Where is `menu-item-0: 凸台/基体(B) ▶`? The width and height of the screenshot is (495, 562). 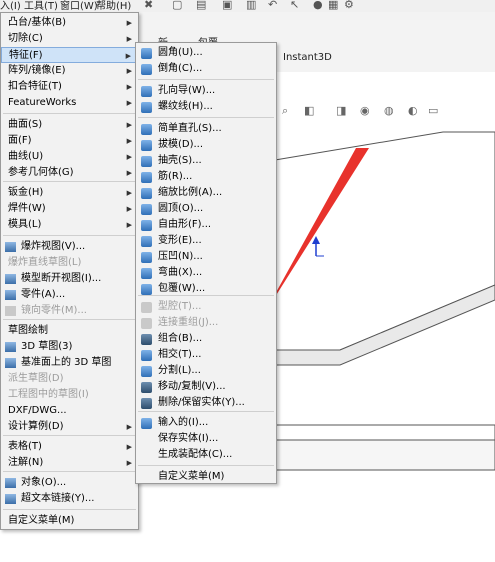 menu-item-0: 凸台/基体(B) ▶ is located at coordinates (69, 23).